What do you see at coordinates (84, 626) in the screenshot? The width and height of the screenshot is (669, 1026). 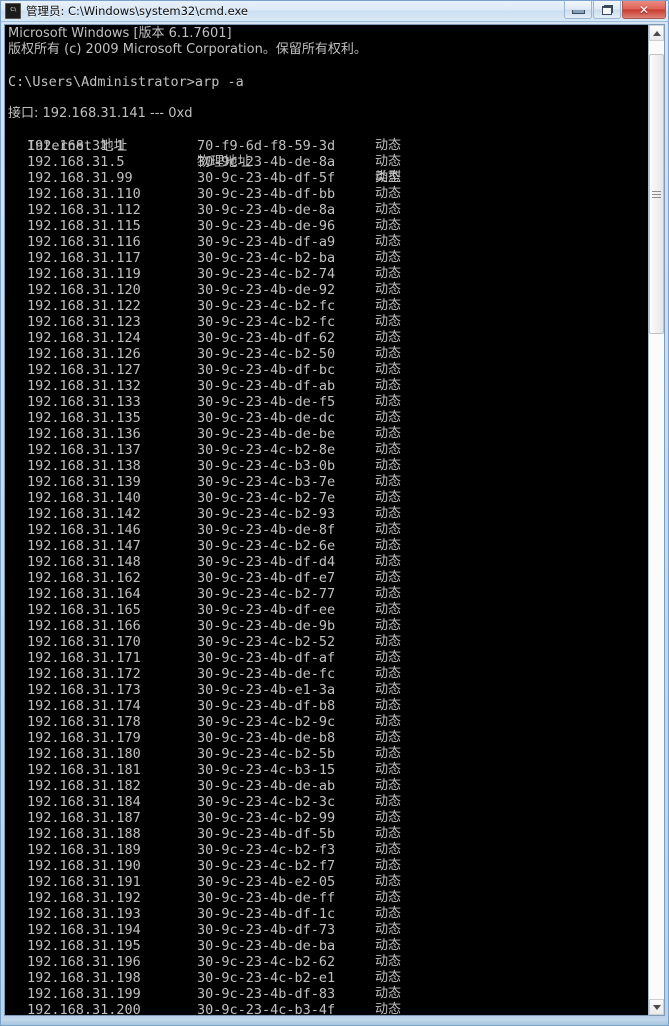 I see `arp-internet-address: 192.168.31.166` at bounding box center [84, 626].